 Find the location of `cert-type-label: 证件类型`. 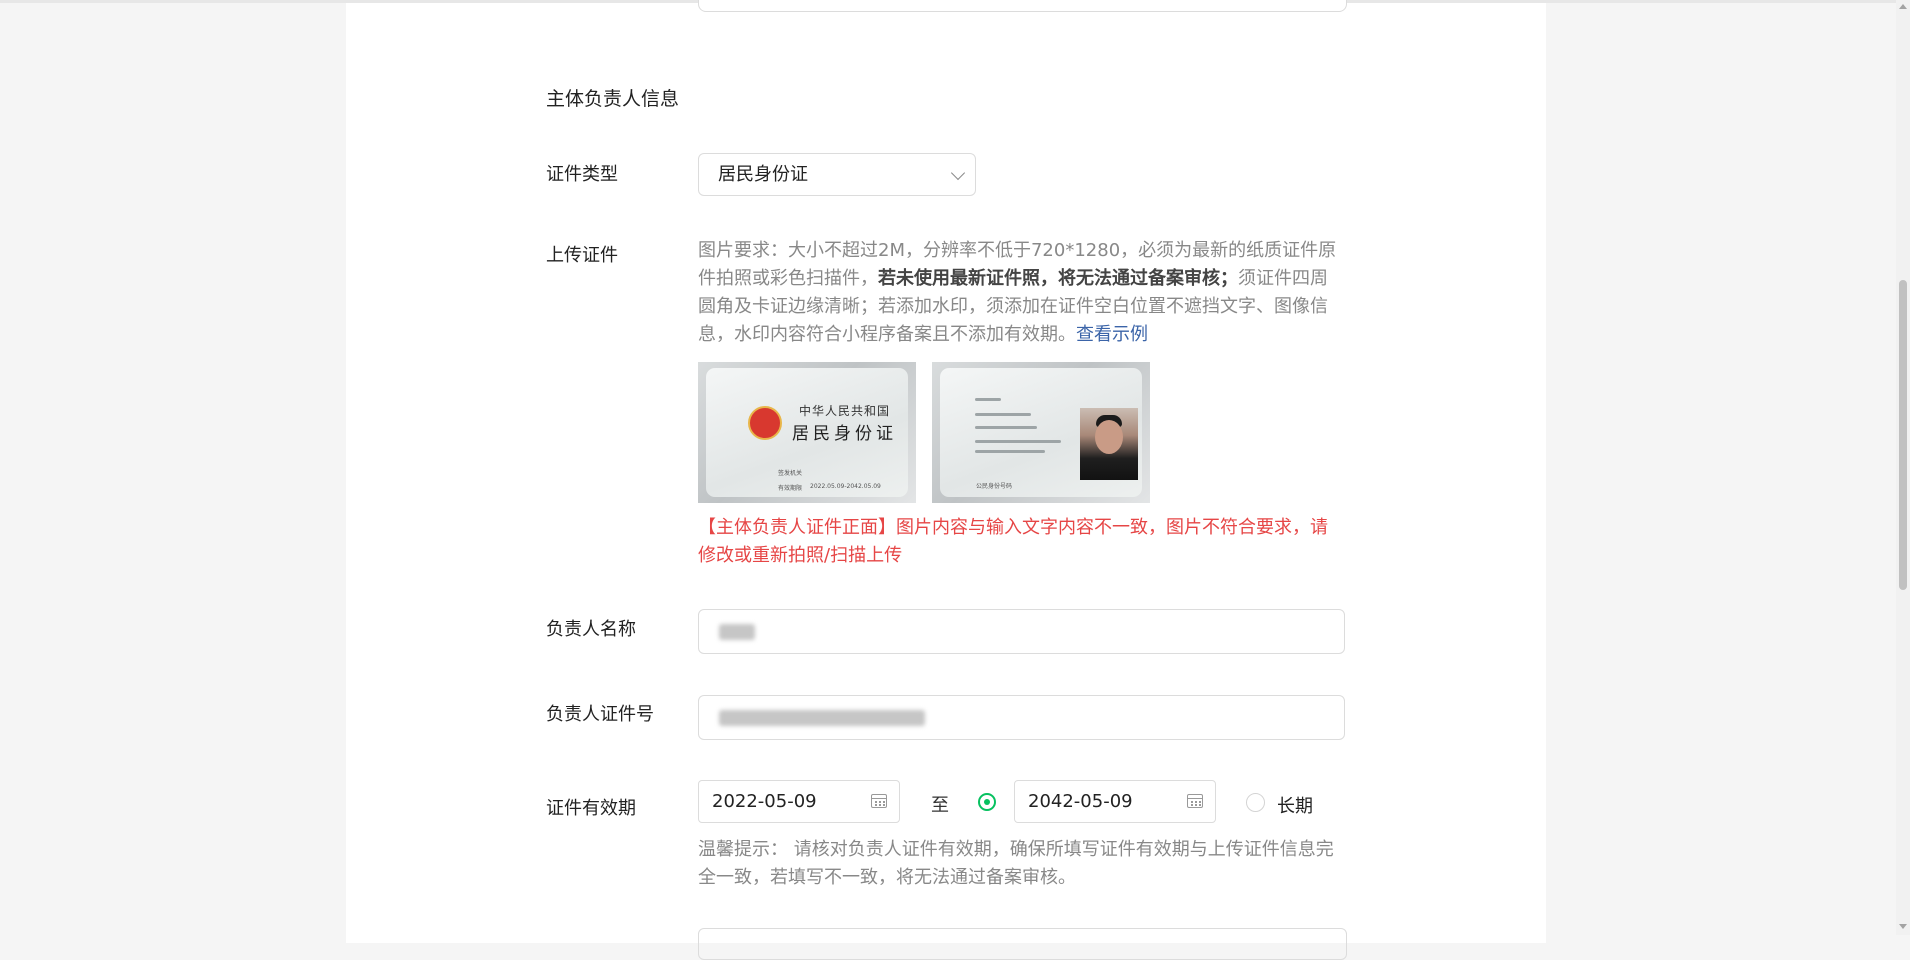

cert-type-label: 证件类型 is located at coordinates (582, 174).